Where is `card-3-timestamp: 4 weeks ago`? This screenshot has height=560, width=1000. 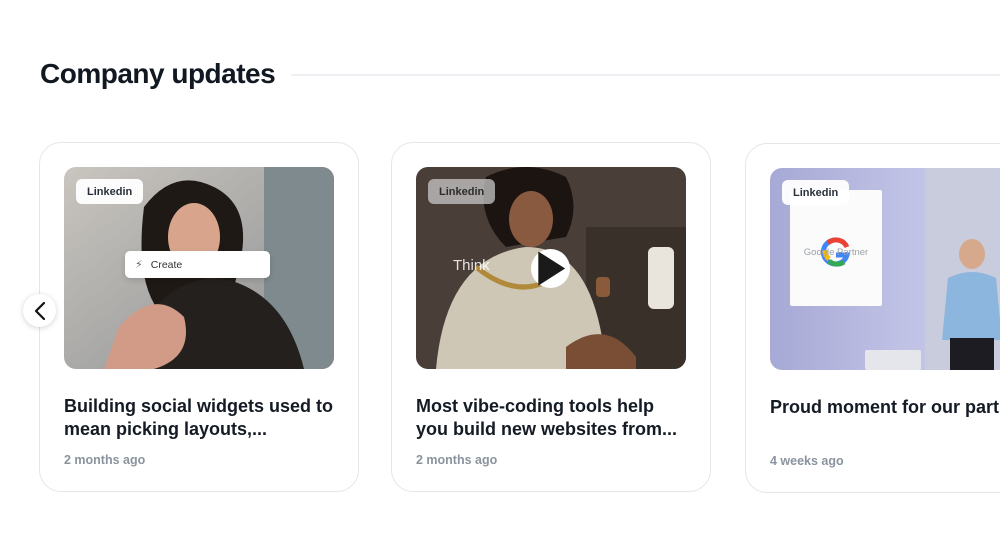 card-3-timestamp: 4 weeks ago is located at coordinates (807, 461).